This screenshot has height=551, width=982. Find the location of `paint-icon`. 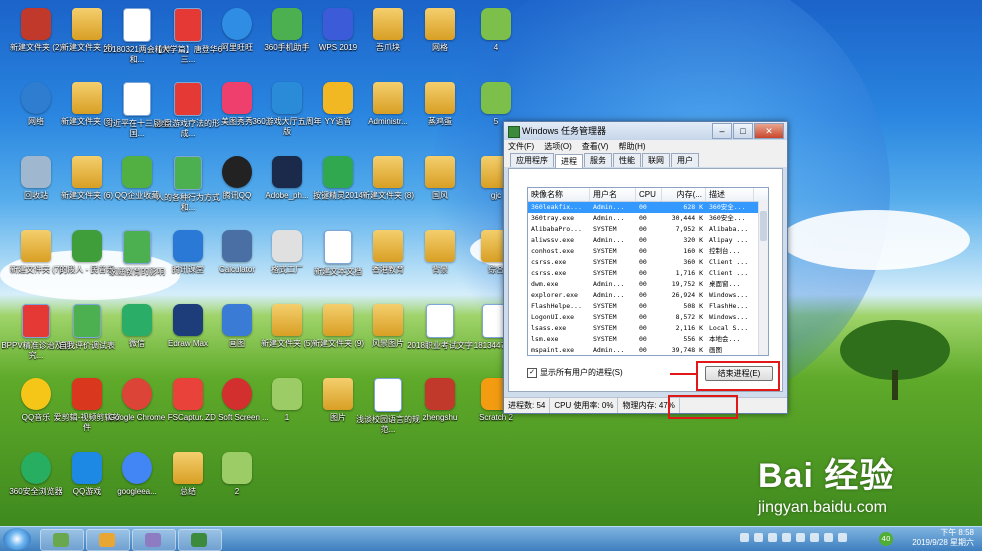

paint-icon is located at coordinates (107, 540).